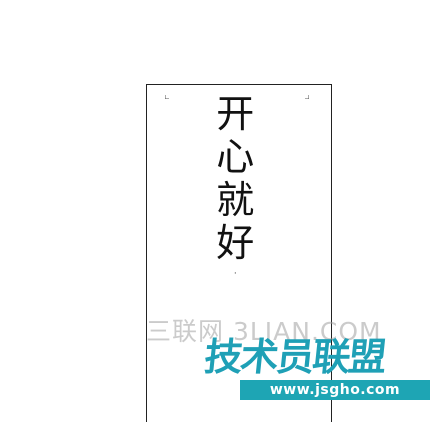 Image resolution: width=435 pixels, height=422 pixels. Describe the element at coordinates (235, 157) in the screenshot. I see `char-2: 心` at that location.